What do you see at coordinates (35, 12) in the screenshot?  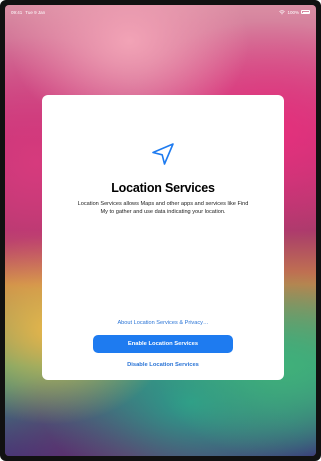 I see `status-date: Tue 9 Jan` at bounding box center [35, 12].